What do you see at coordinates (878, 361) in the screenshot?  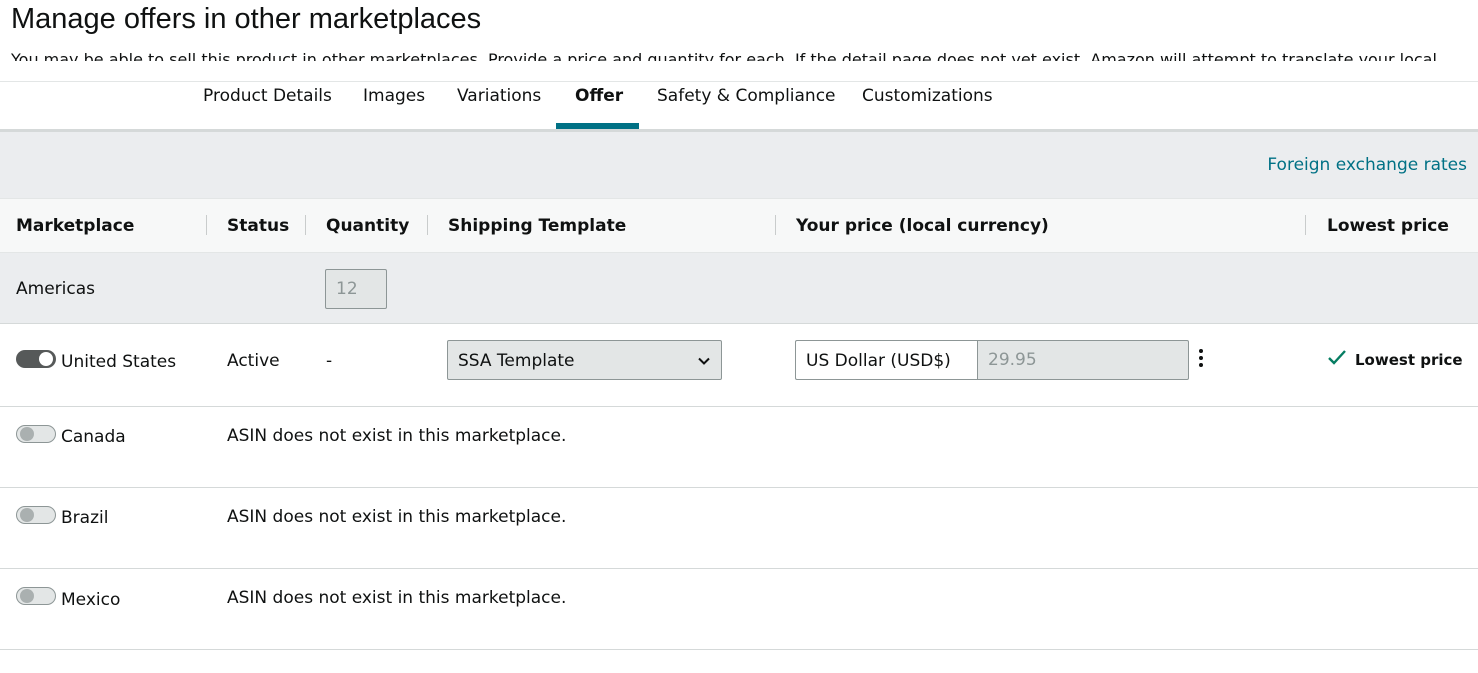 I see `currency-value: US Dollar (USD$)` at bounding box center [878, 361].